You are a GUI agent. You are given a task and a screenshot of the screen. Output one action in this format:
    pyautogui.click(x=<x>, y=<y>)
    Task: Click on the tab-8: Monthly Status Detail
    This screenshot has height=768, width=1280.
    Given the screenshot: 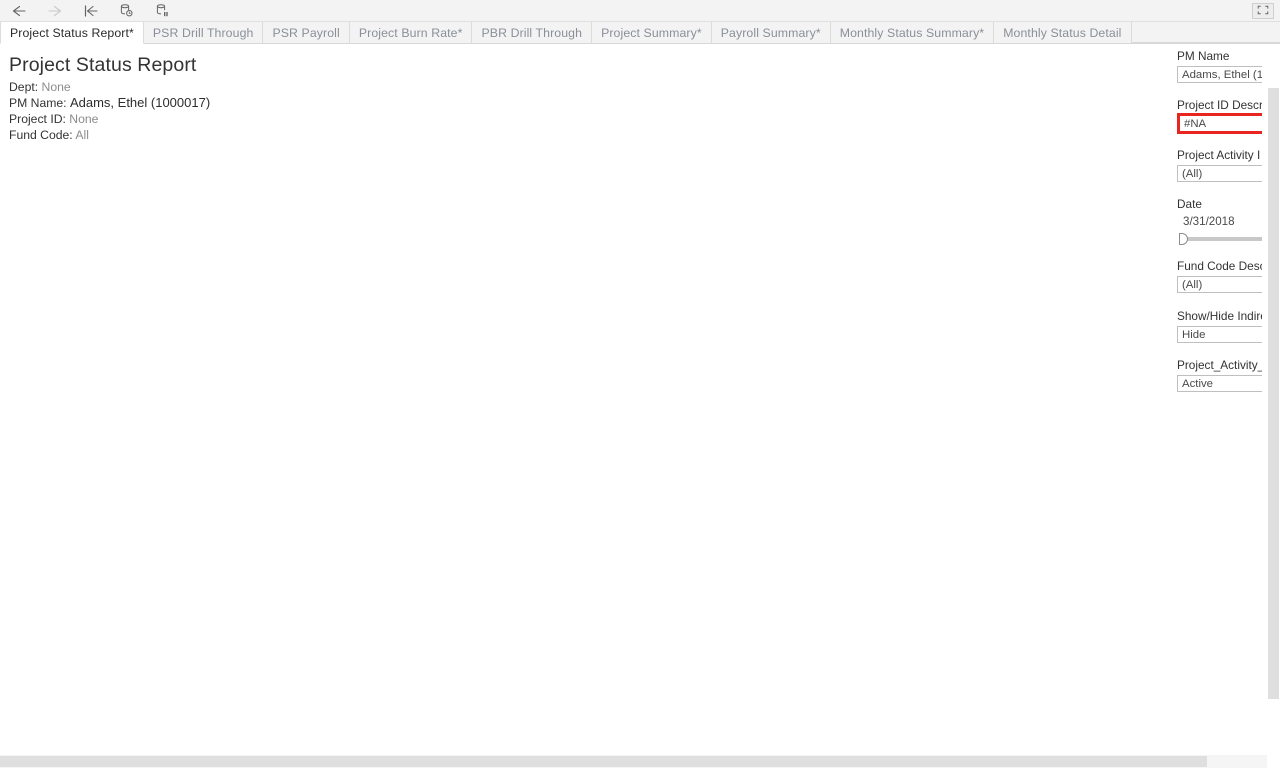 What is the action you would take?
    pyautogui.click(x=1063, y=32)
    